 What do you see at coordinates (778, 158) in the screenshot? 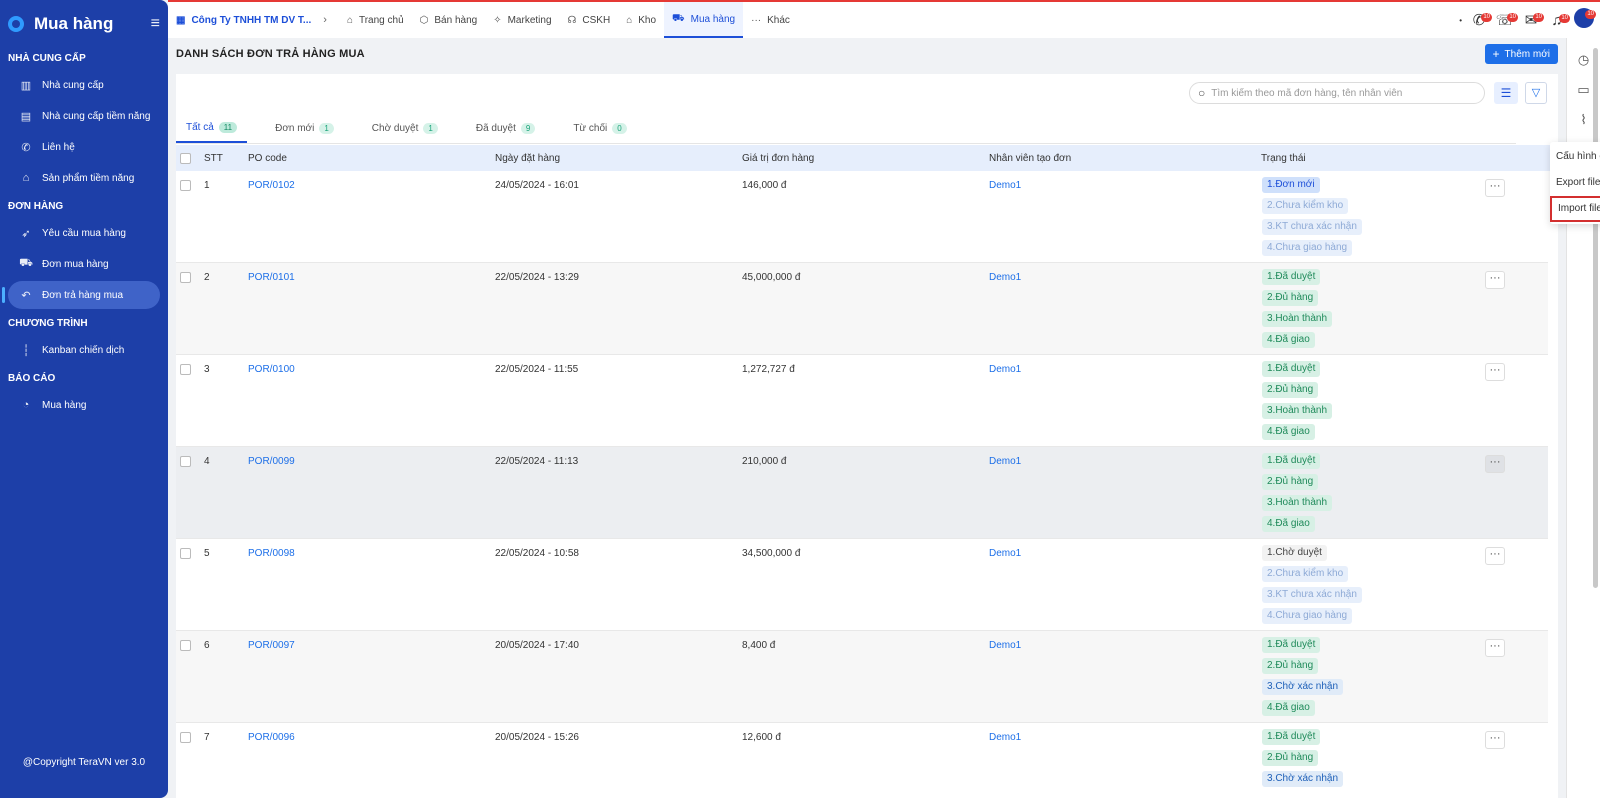
I see `col-order-value: Giá trị đơn hàng` at bounding box center [778, 158].